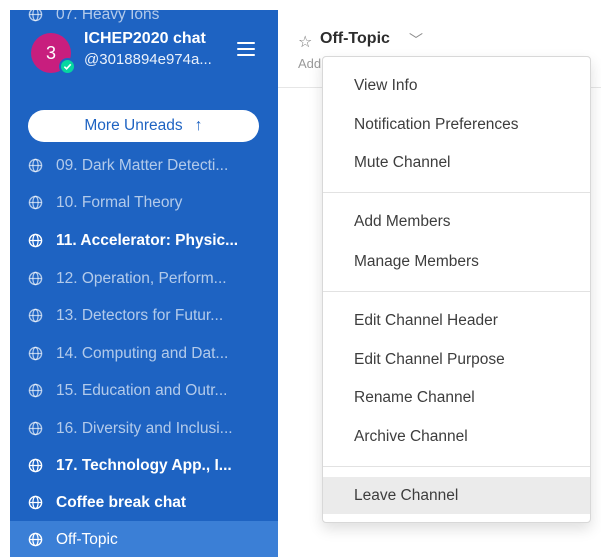 The height and width of the screenshot is (557, 601). I want to click on arrow-up-icon: ↑, so click(198, 125).